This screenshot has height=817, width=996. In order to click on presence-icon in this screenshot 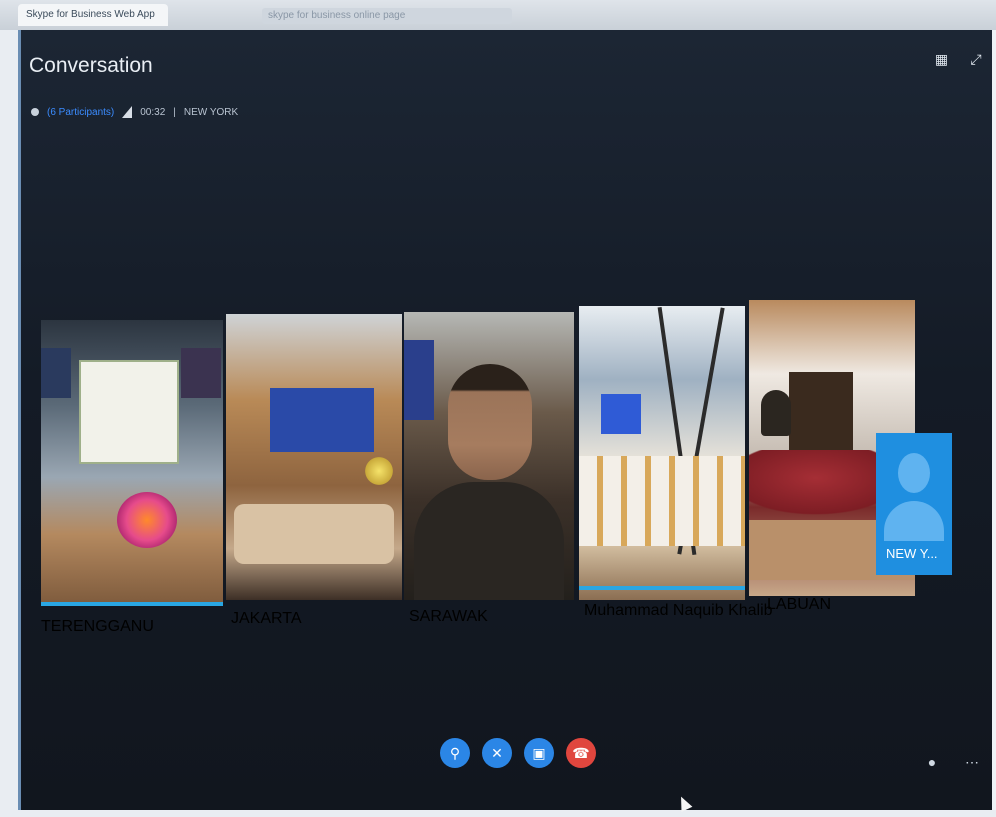, I will do `click(35, 112)`.